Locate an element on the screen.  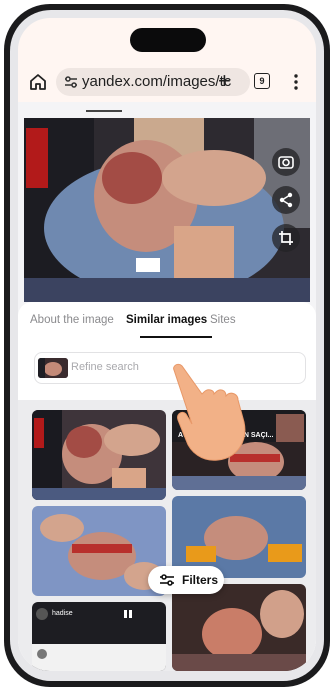
crop-button is located at coordinates (286, 238).